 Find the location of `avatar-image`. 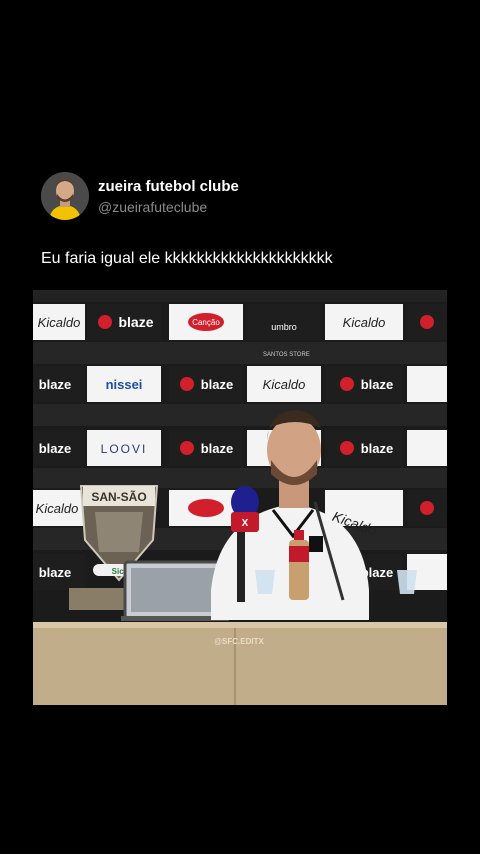

avatar-image is located at coordinates (65, 196).